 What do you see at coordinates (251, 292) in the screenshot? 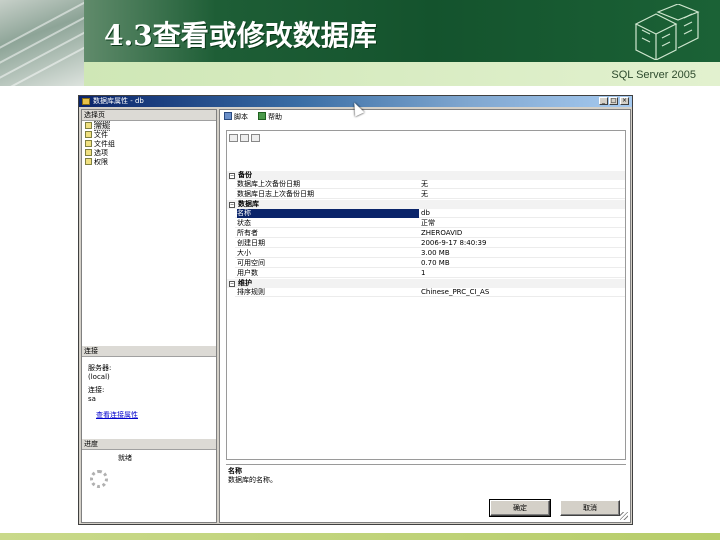
I see `property-name: 排序规则` at bounding box center [251, 292].